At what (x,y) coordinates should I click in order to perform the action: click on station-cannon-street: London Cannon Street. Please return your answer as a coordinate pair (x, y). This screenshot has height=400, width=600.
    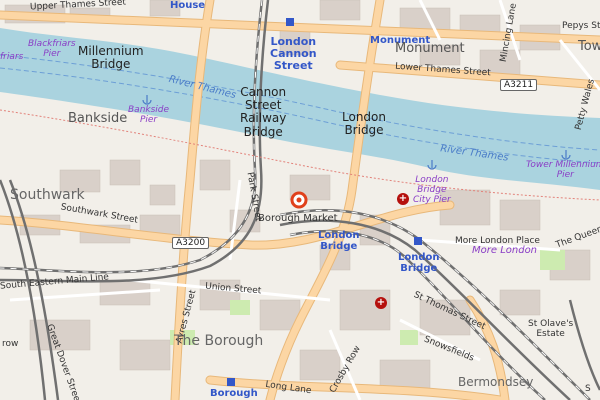
    Looking at the image, I should click on (293, 53).